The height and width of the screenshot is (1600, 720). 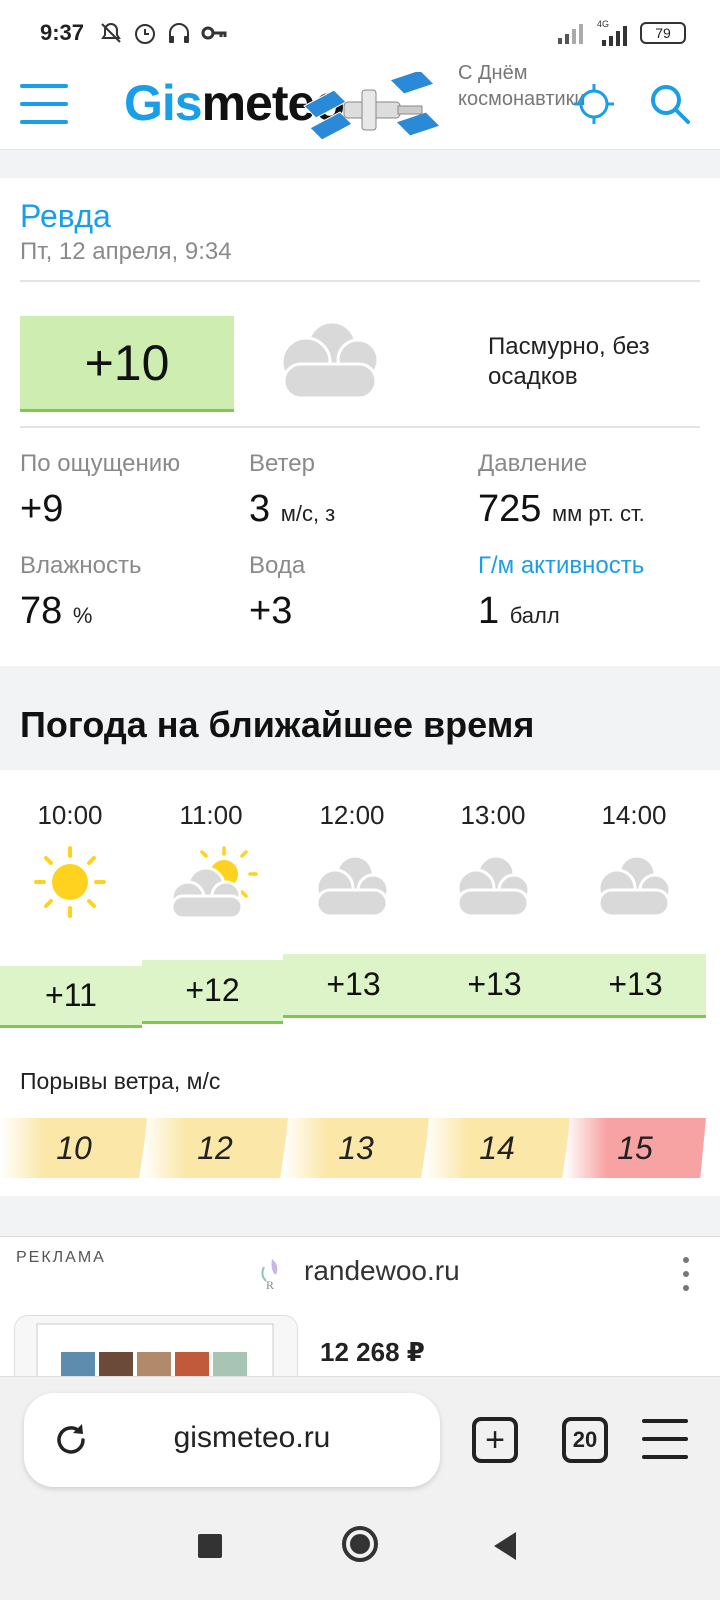 What do you see at coordinates (65, 216) in the screenshot?
I see `city-name: Ревда` at bounding box center [65, 216].